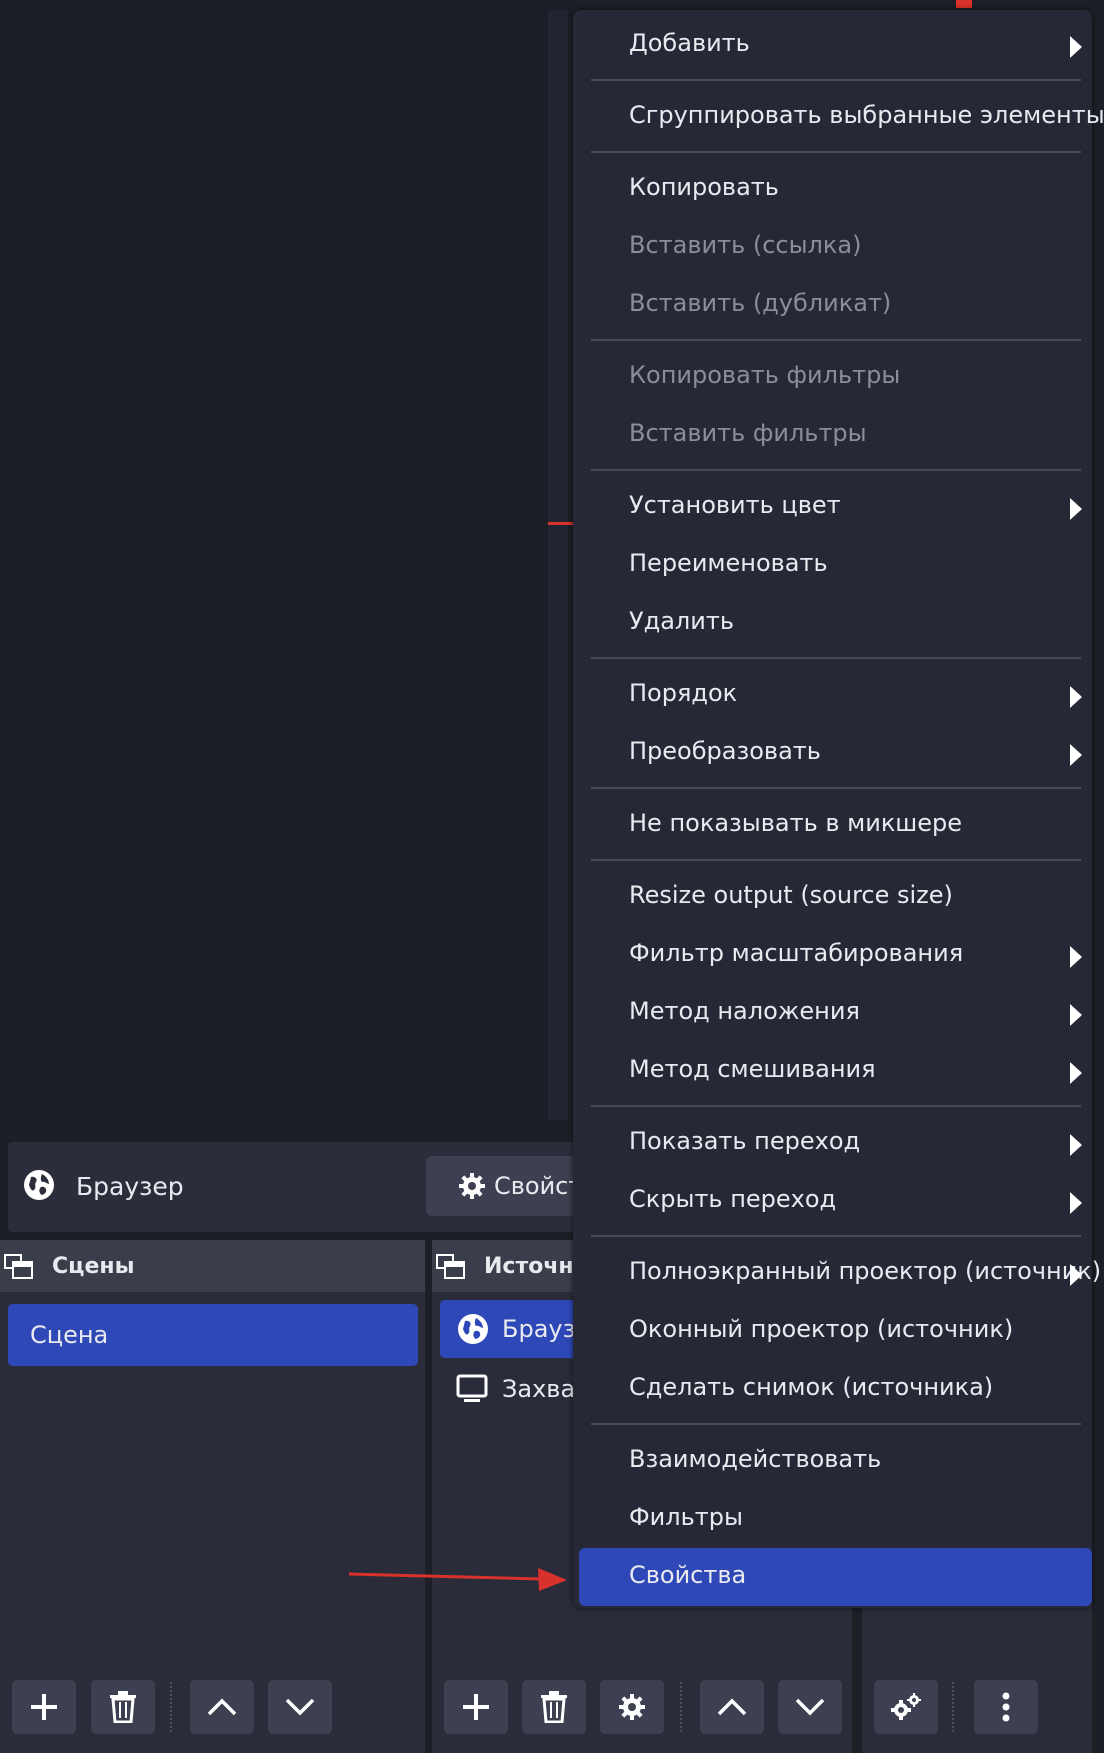 Image resolution: width=1104 pixels, height=1753 pixels. I want to click on menu-item-hide-transition: Скрыть переход, so click(832, 1201).